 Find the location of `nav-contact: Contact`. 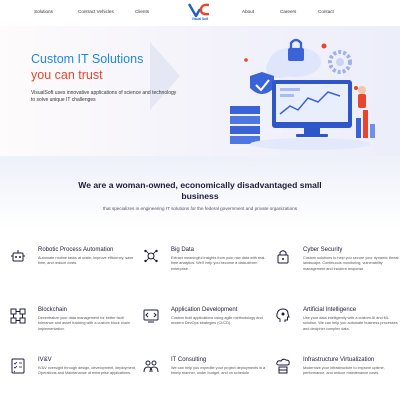

nav-contact: Contact is located at coordinates (326, 11).